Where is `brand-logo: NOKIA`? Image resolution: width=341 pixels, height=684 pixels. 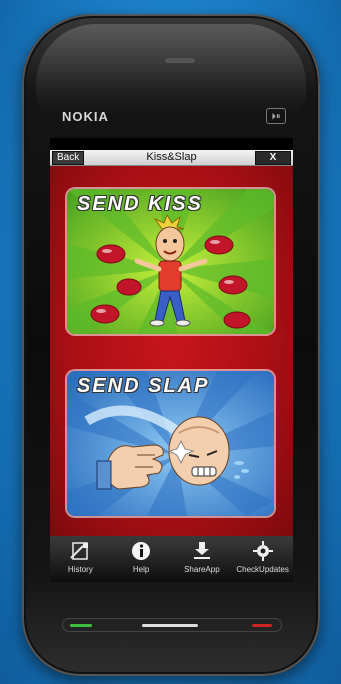 brand-logo: NOKIA is located at coordinates (85, 116).